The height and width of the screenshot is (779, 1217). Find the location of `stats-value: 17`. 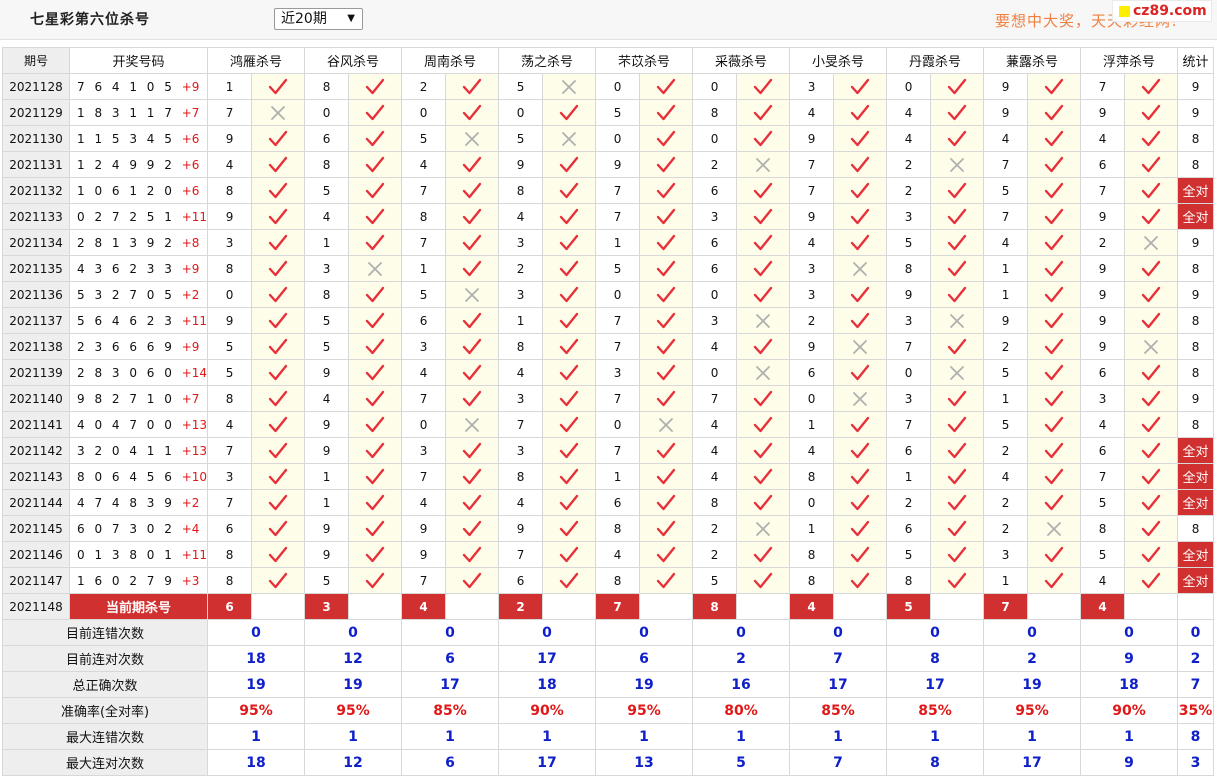

stats-value: 17 is located at coordinates (1032, 762).